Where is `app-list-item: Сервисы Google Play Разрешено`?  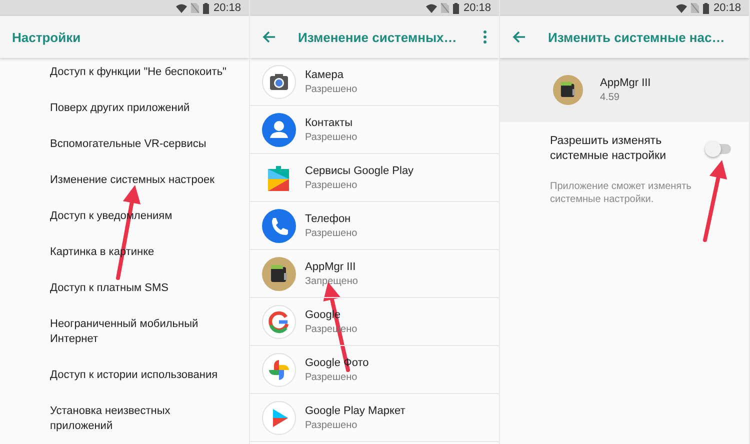 app-list-item: Сервисы Google Play Разрешено is located at coordinates (374, 178).